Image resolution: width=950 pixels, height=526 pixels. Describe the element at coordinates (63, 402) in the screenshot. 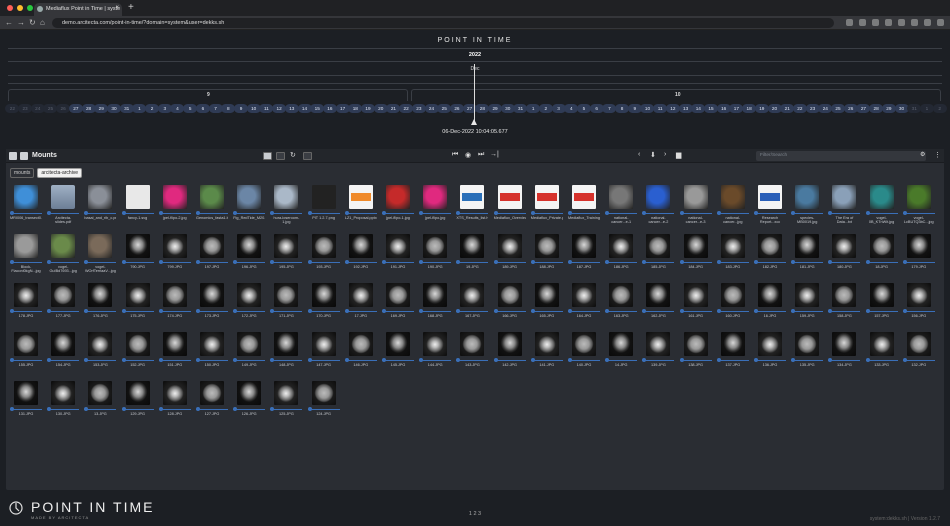

I see `file-tile: 130.JPG` at that location.